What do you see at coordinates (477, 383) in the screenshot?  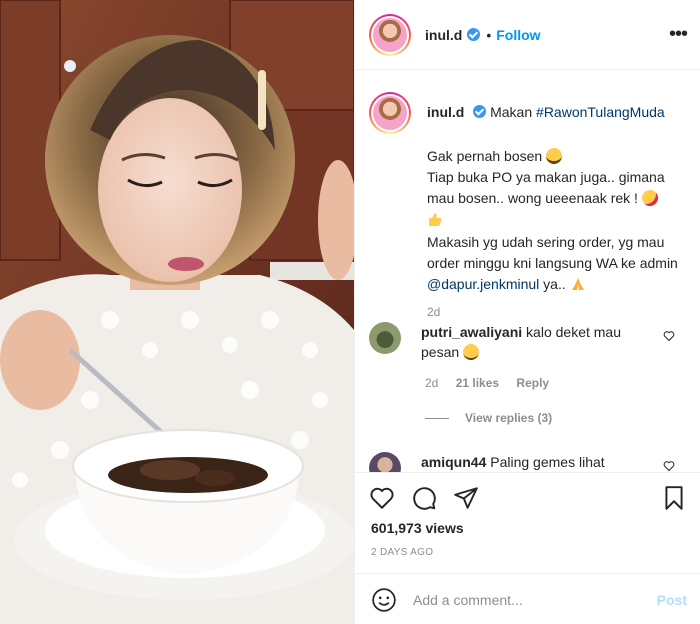 I see `comment-likes: 21 likes` at bounding box center [477, 383].